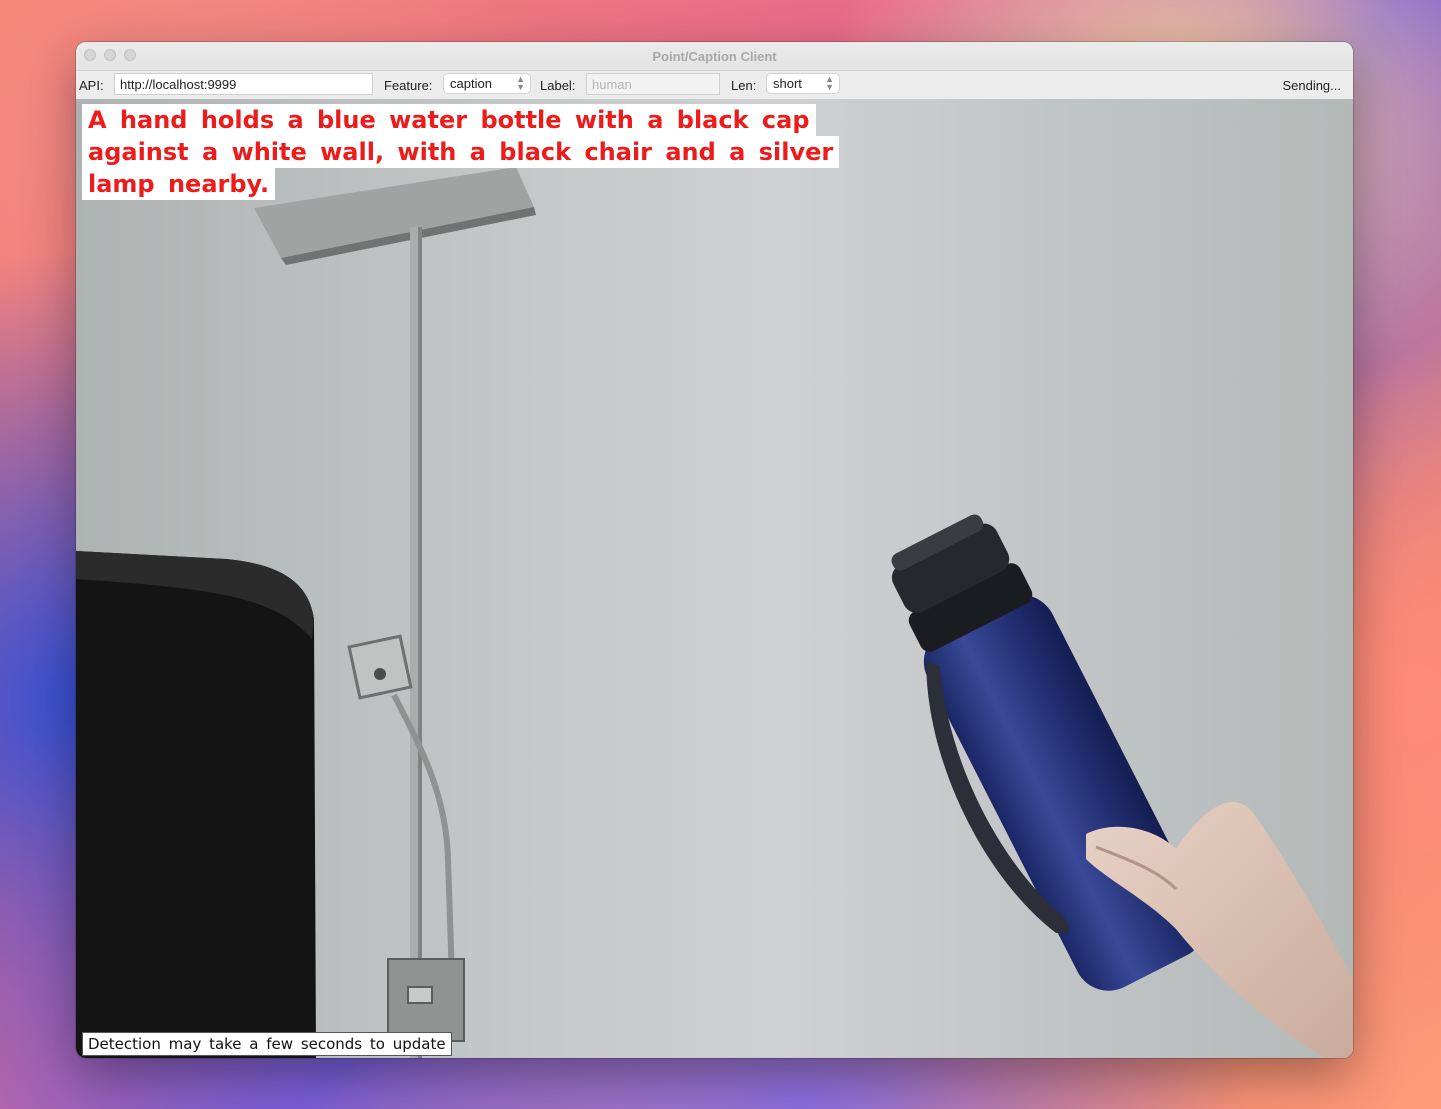 This screenshot has height=1109, width=1441. I want to click on caption-line-3: lamp nearby., so click(179, 184).